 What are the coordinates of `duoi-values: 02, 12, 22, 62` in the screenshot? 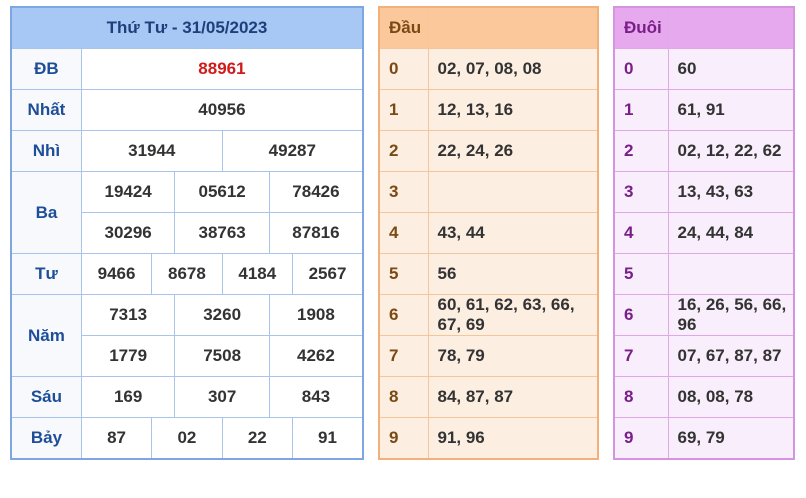 It's located at (731, 151).